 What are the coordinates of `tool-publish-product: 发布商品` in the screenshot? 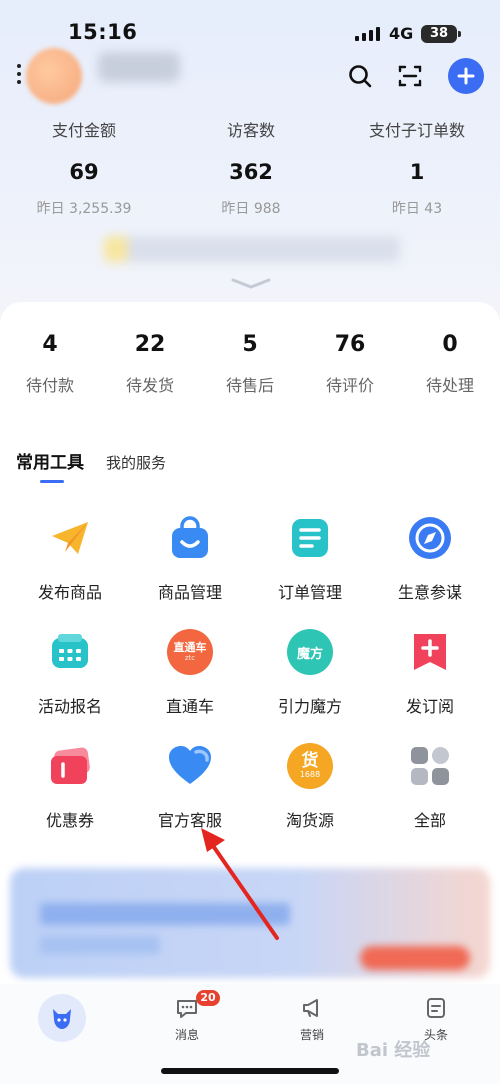 It's located at (70, 561).